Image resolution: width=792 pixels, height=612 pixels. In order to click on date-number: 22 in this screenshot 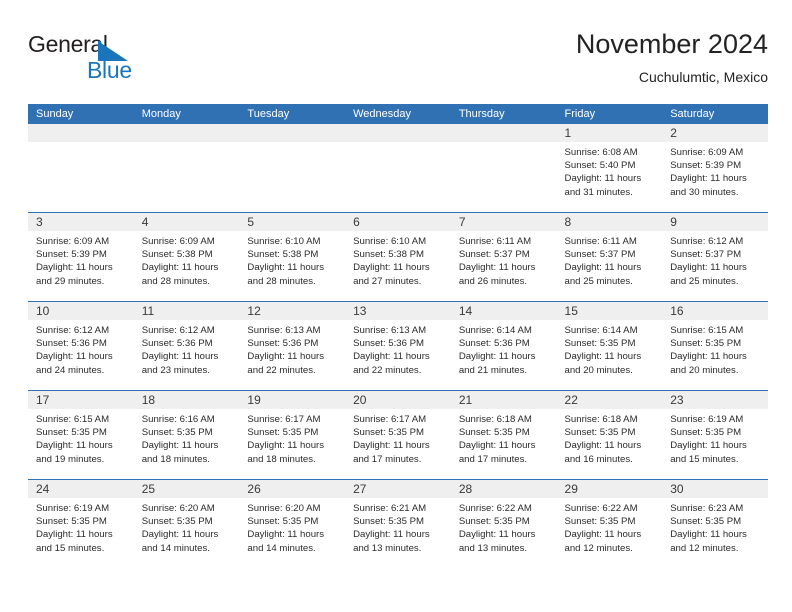, I will do `click(571, 400)`.